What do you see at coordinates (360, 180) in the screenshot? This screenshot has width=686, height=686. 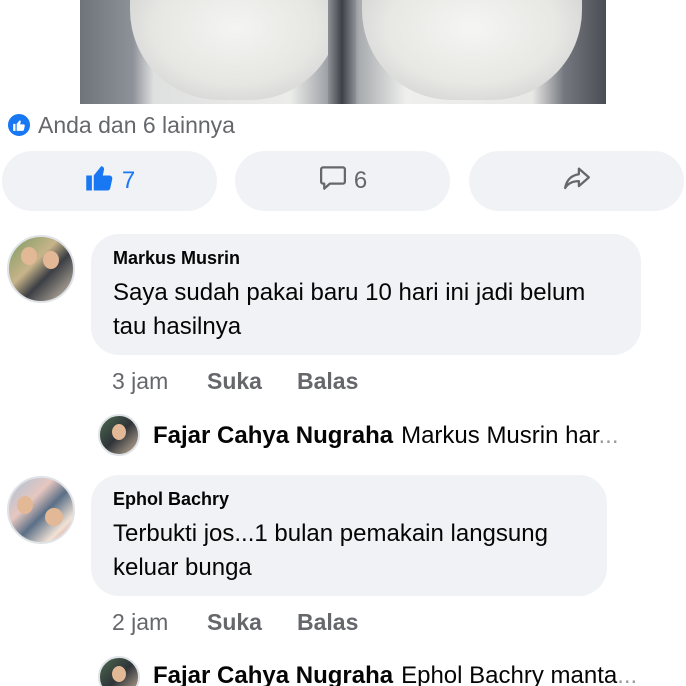 I see `comment-count: 6` at bounding box center [360, 180].